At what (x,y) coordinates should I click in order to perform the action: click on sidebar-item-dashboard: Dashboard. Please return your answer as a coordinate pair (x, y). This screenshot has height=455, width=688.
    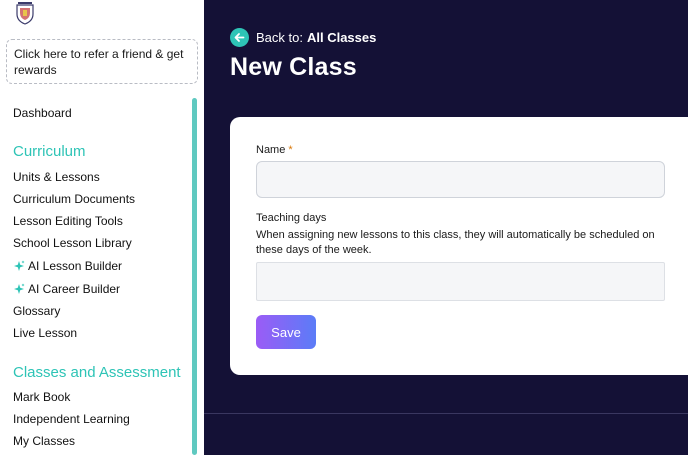
    Looking at the image, I should click on (42, 113).